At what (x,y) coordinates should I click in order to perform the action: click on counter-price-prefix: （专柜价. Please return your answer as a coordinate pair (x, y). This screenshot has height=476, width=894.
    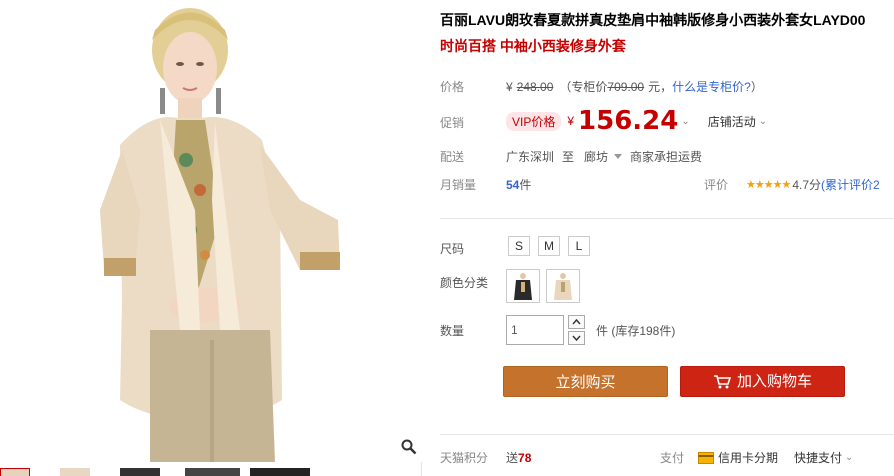
    Looking at the image, I should click on (583, 87).